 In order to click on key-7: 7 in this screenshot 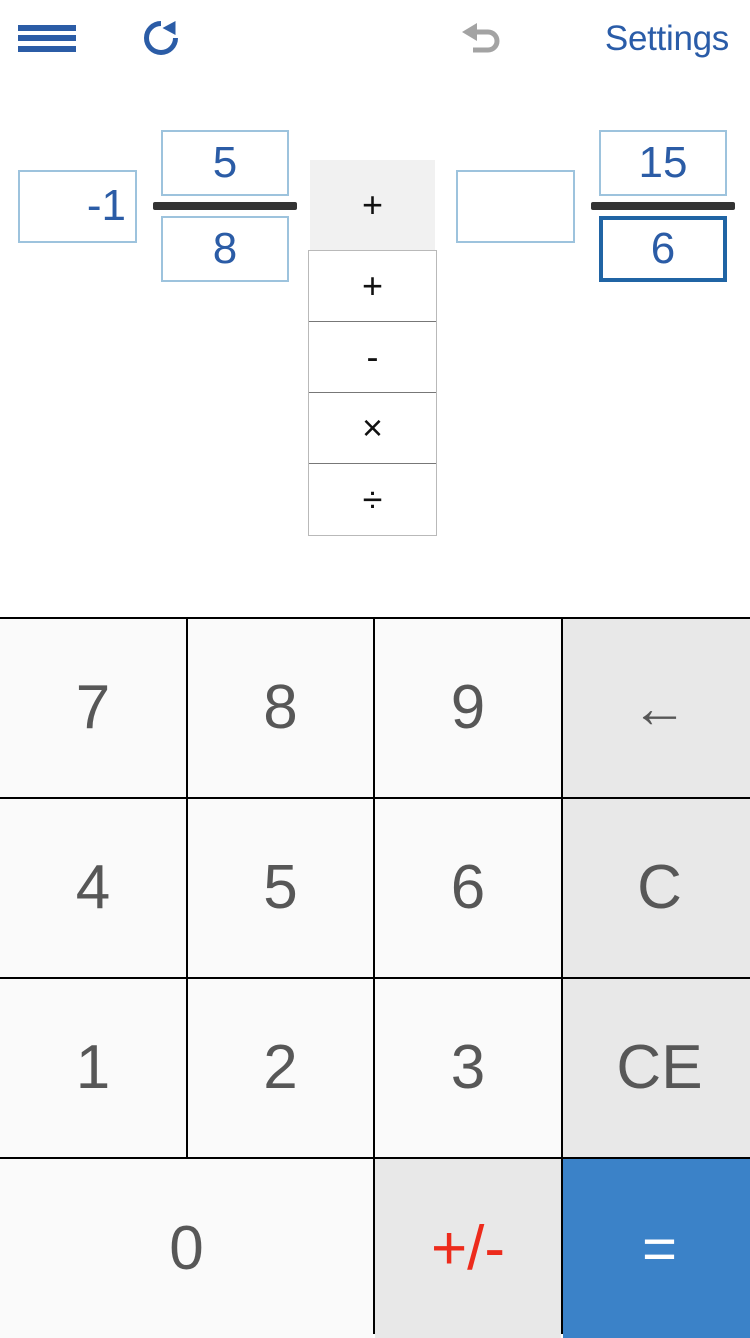, I will do `click(93, 708)`.